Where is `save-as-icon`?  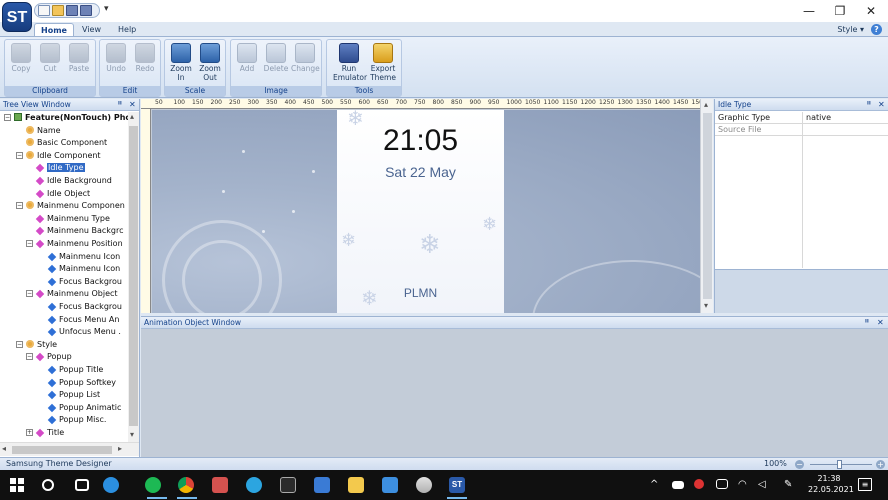
save-as-icon is located at coordinates (86, 10).